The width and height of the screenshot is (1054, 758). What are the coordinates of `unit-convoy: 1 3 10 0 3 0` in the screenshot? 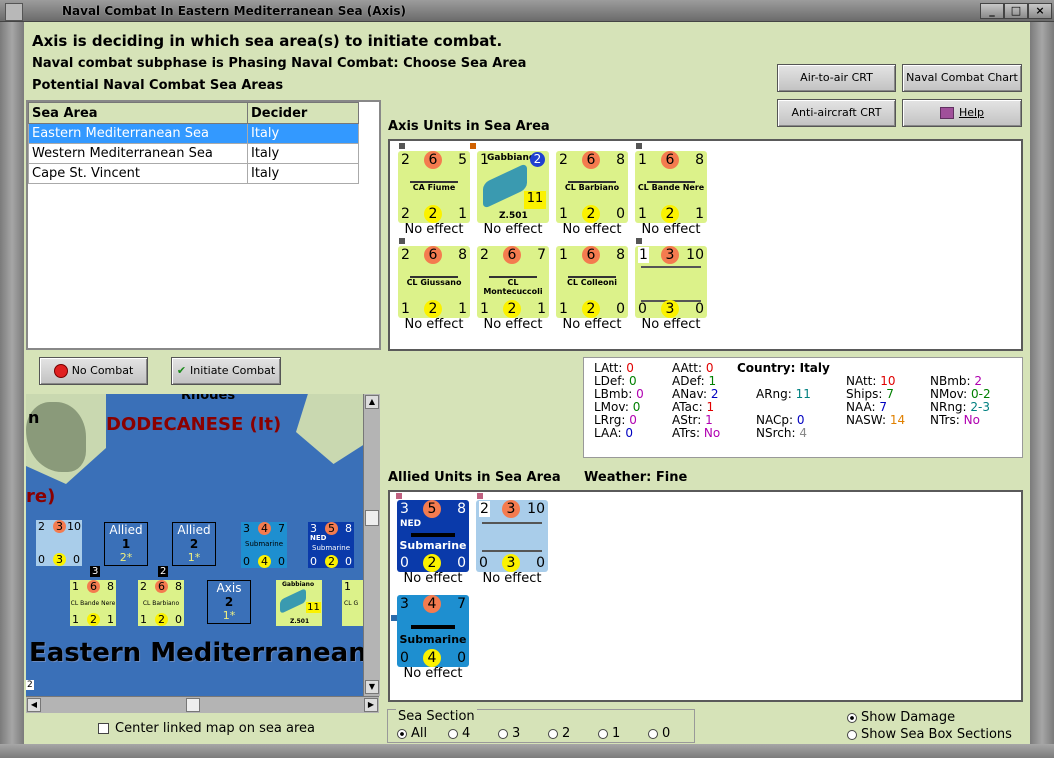 It's located at (671, 282).